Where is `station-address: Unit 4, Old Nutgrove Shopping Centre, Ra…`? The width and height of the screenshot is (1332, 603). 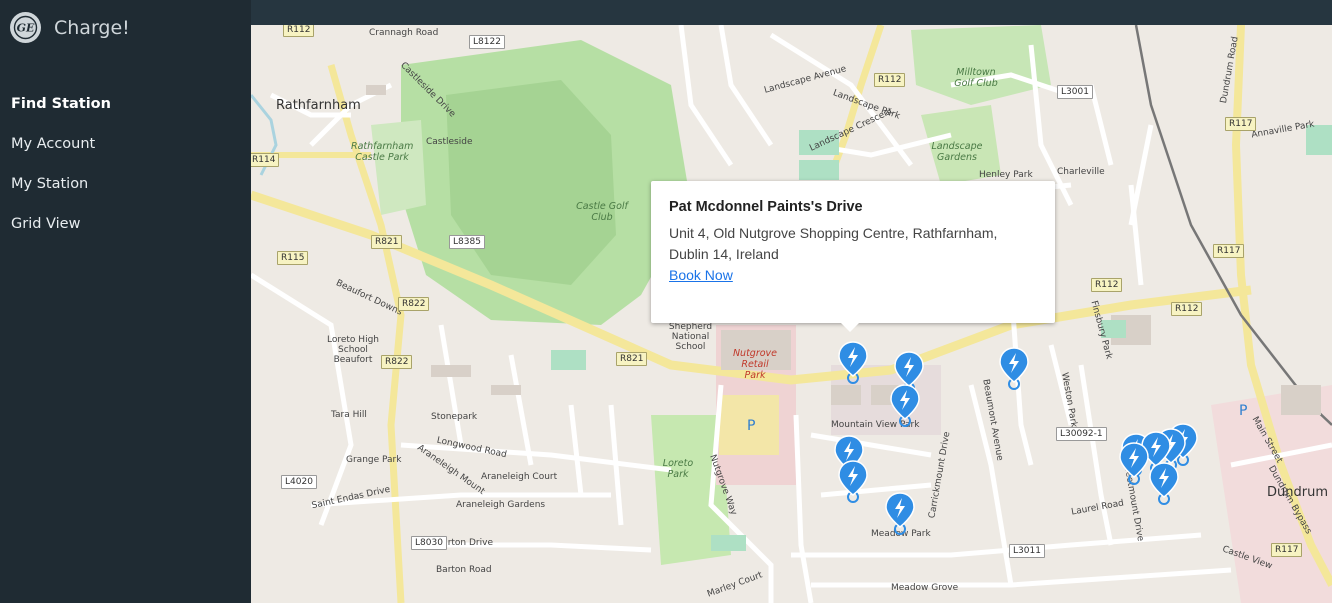 station-address: Unit 4, Old Nutgrove Shopping Centre, Ra… is located at coordinates (833, 243).